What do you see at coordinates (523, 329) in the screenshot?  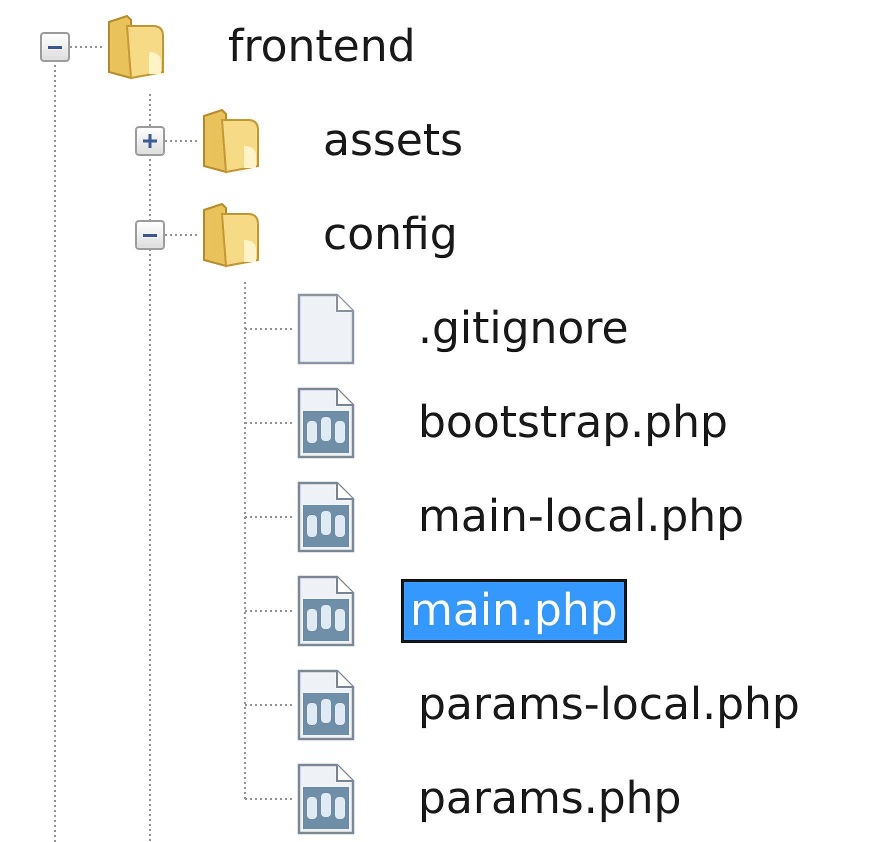 I see `tree-item: .gitignore` at bounding box center [523, 329].